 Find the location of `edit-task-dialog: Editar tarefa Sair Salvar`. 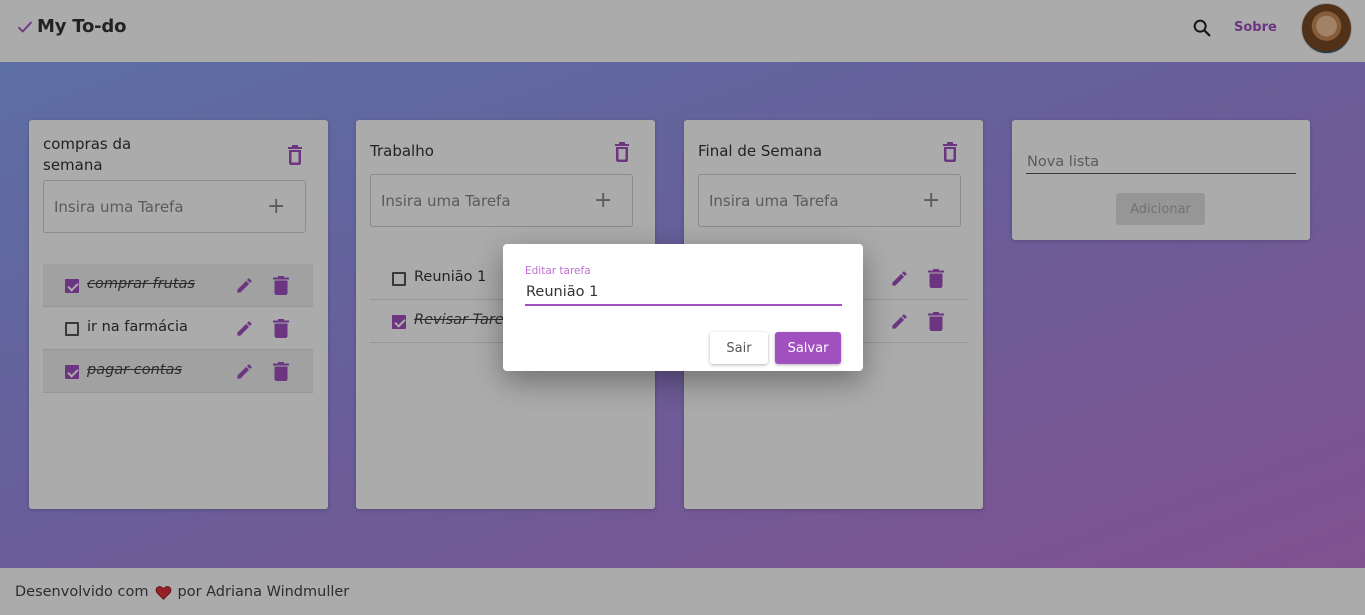

edit-task-dialog: Editar tarefa Sair Salvar is located at coordinates (683, 307).